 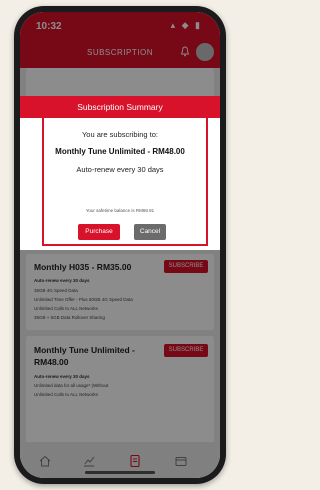 I want to click on modal-title: Subscription Summary, so click(x=120, y=107).